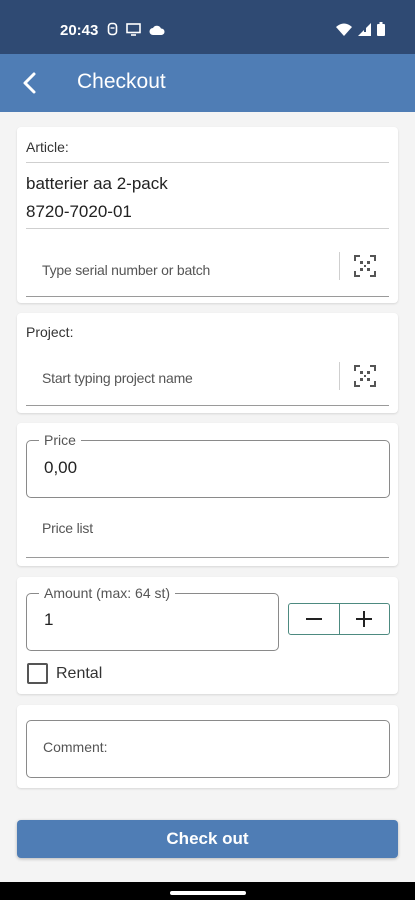 Image resolution: width=415 pixels, height=900 pixels. What do you see at coordinates (364, 31) in the screenshot?
I see `signal-icon` at bounding box center [364, 31].